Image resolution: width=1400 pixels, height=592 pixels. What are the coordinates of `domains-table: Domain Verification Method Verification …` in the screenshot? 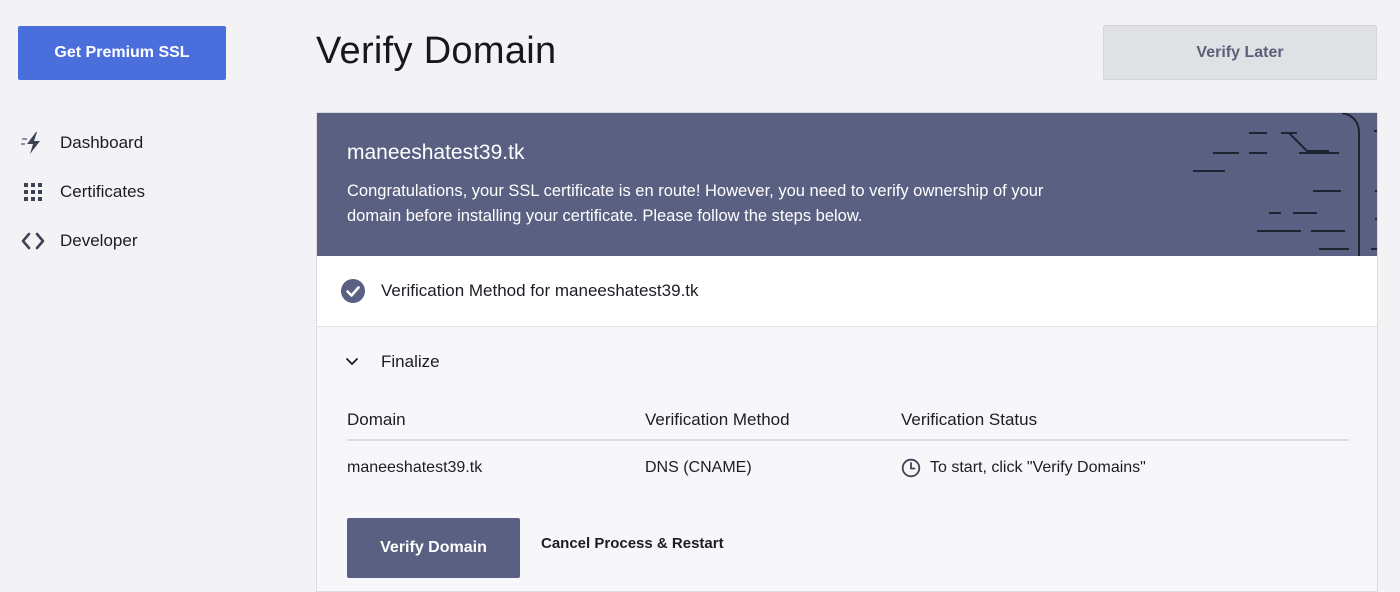 It's located at (848, 448).